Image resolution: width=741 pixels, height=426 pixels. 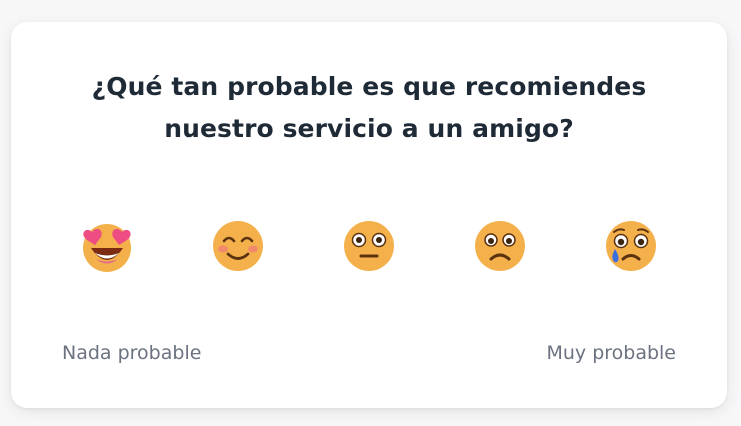 I want to click on scale-label-high: Muy probable, so click(x=611, y=353).